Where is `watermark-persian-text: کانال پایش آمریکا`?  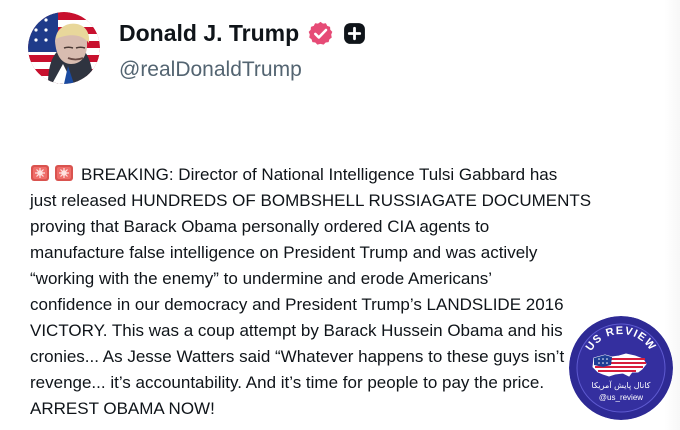 watermark-persian-text: کانال پایش آمریکا is located at coordinates (621, 385).